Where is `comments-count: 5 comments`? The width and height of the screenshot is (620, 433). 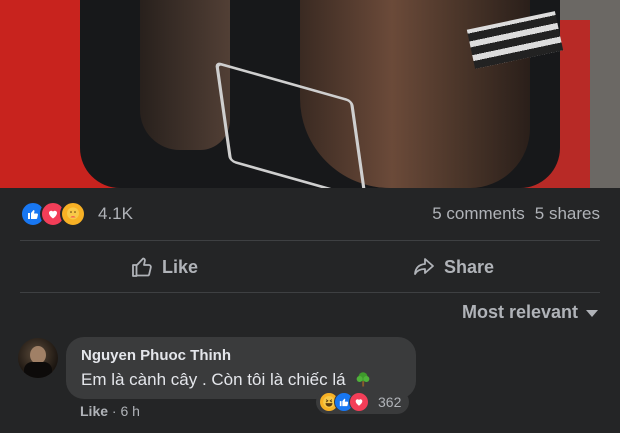
comments-count: 5 comments is located at coordinates (478, 214).